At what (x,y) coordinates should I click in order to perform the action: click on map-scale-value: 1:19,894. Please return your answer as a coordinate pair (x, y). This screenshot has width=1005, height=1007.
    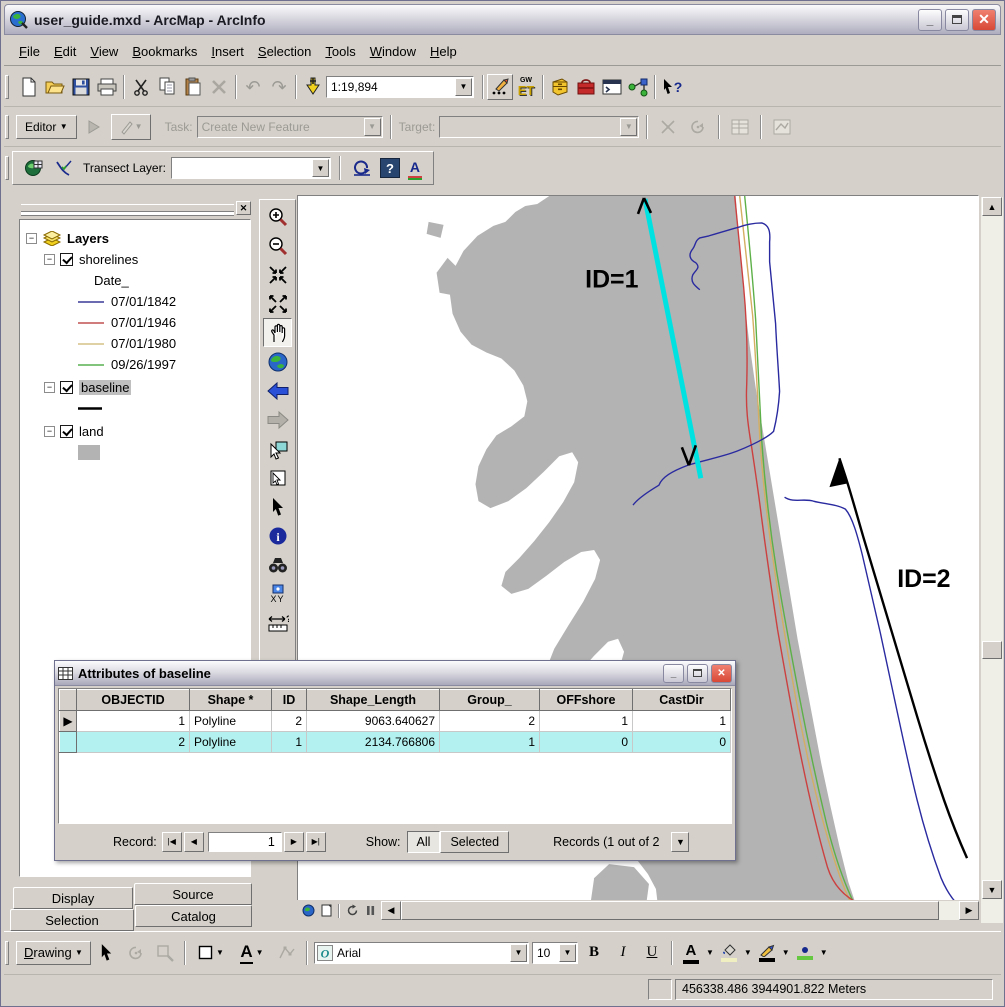
    Looking at the image, I should click on (390, 87).